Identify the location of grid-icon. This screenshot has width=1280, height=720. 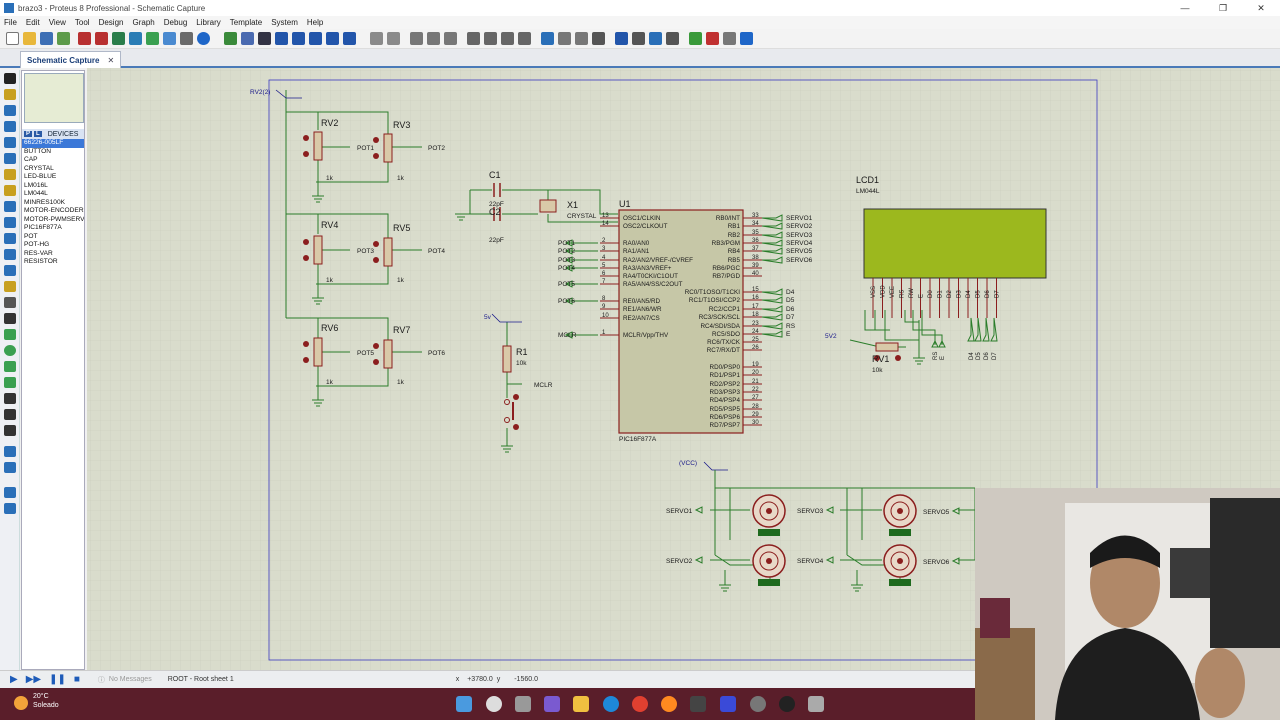
(247, 38).